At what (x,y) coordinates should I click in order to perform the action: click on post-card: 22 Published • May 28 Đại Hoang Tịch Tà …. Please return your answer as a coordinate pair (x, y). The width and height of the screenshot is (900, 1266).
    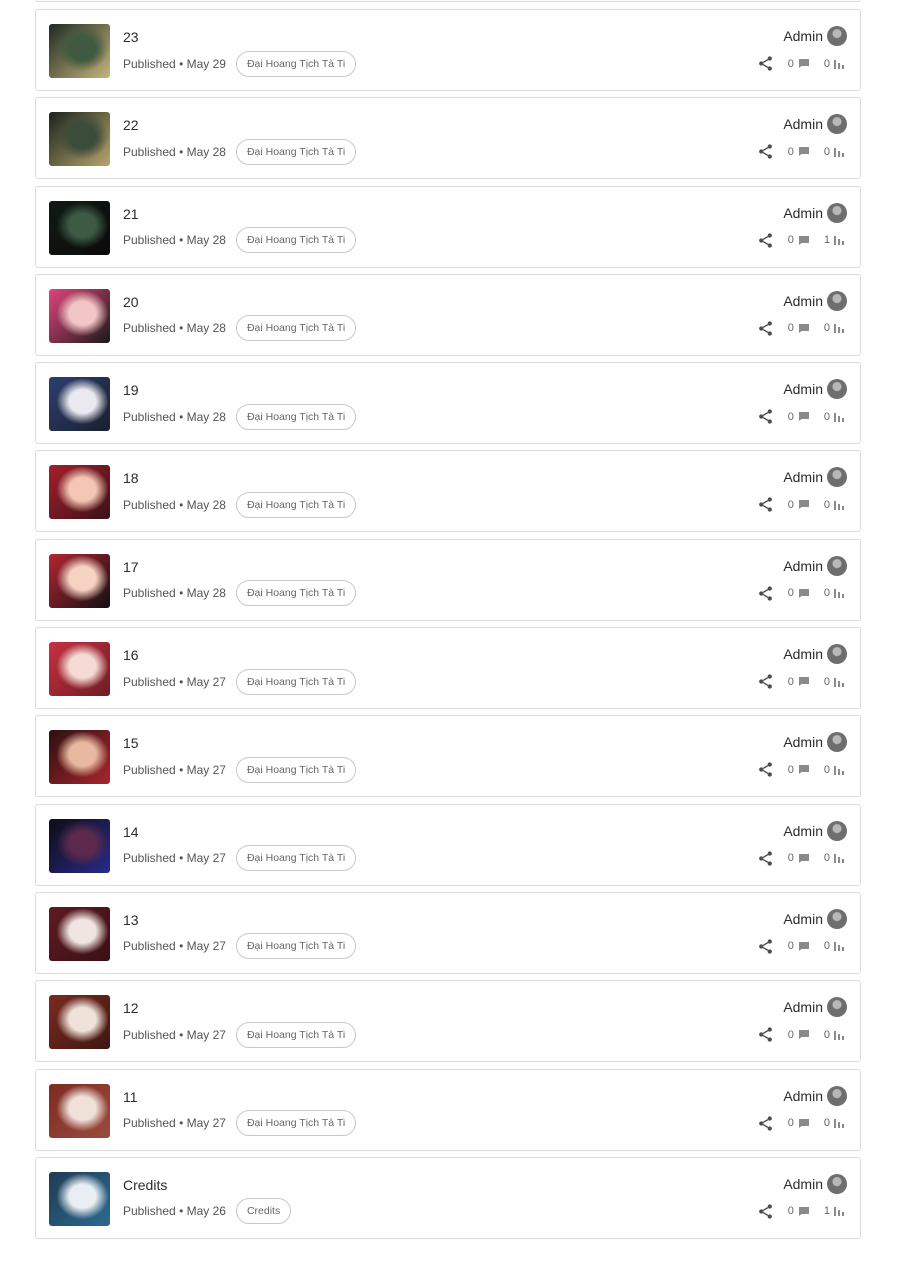
    Looking at the image, I should click on (448, 138).